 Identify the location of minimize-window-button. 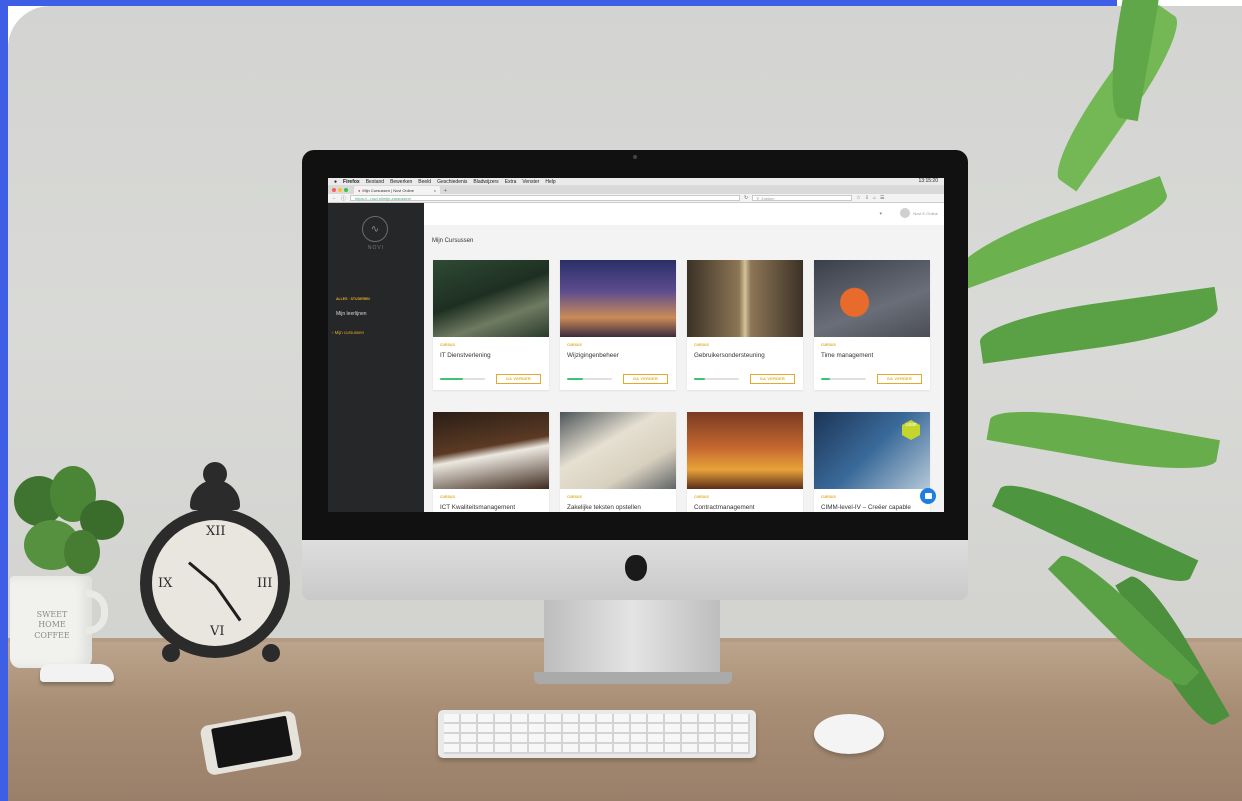
(340, 189).